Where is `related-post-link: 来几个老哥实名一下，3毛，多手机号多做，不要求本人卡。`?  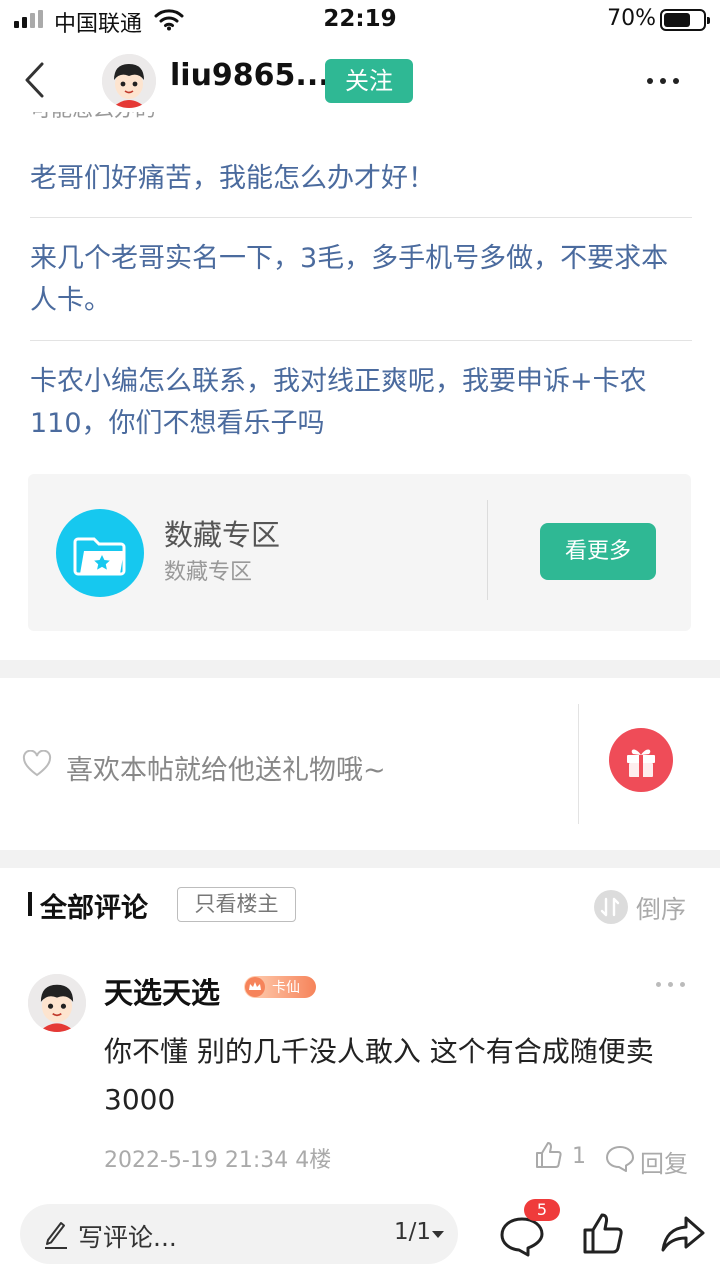 related-post-link: 来几个老哥实名一下，3毛，多手机号多做，不要求本人卡。 is located at coordinates (361, 280).